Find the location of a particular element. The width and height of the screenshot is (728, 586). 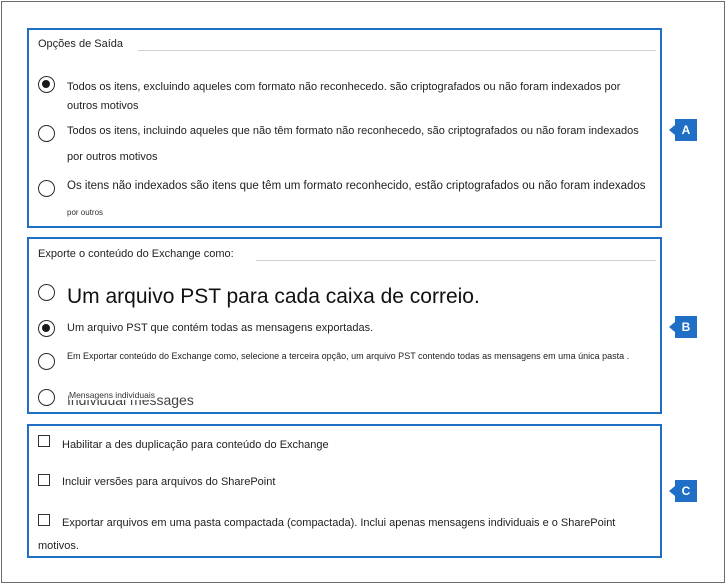

radio-include-unrecognized is located at coordinates (46, 133).